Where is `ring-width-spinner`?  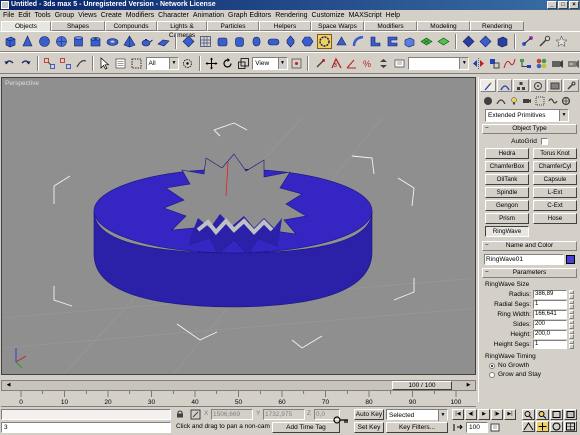
ring-width-spinner is located at coordinates (571, 314).